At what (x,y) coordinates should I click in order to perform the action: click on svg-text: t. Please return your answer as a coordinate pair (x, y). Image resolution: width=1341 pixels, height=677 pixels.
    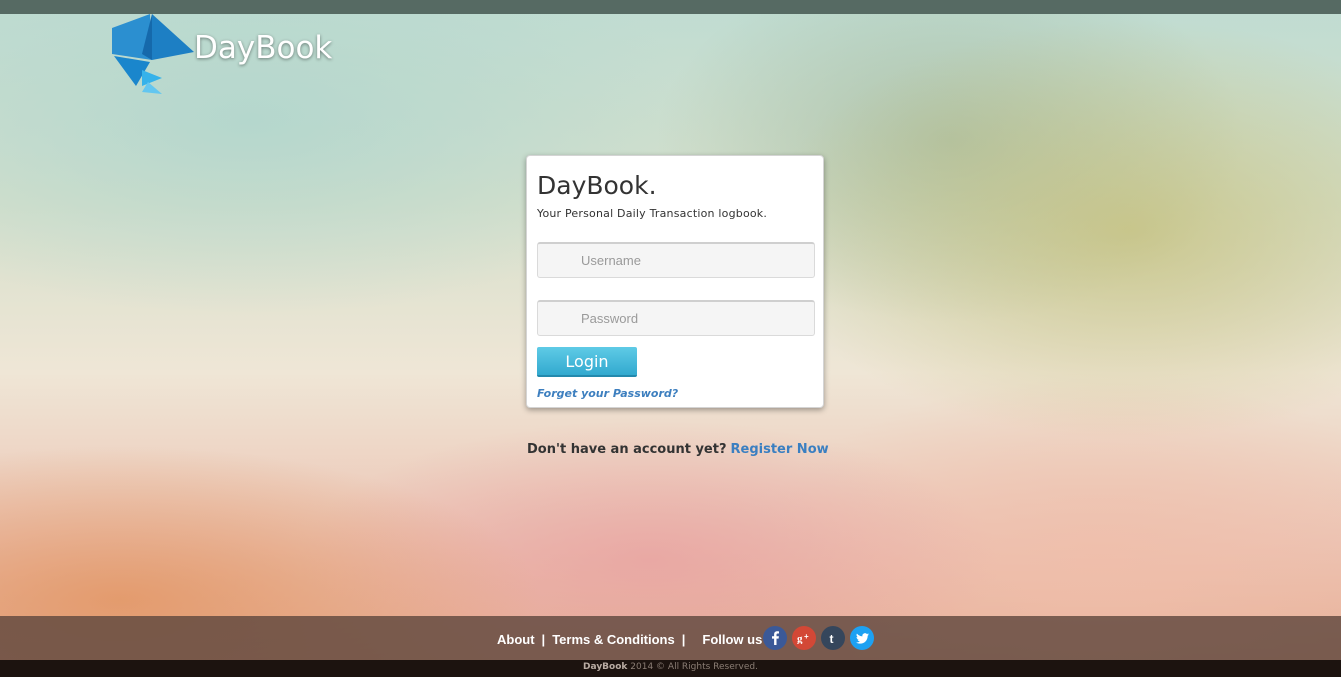
    Looking at the image, I should click on (832, 638).